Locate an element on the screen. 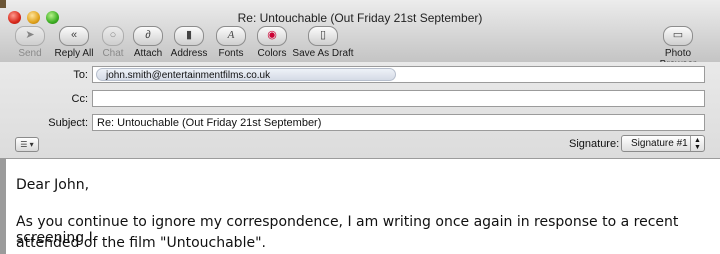  body-greeting: Dear John, is located at coordinates (53, 185).